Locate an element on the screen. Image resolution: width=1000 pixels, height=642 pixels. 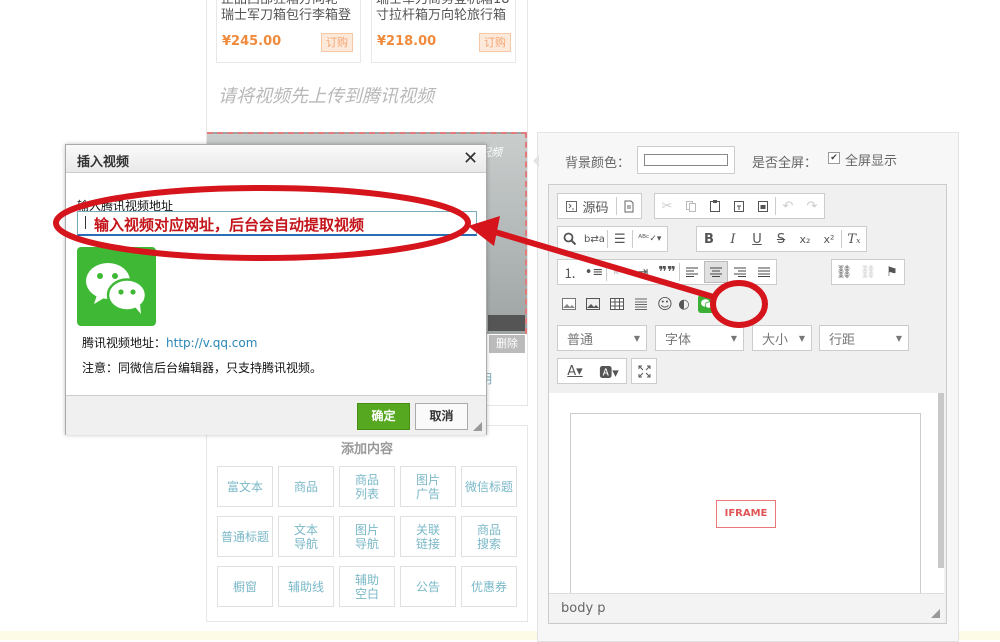
insert-table-button is located at coordinates (617, 304).